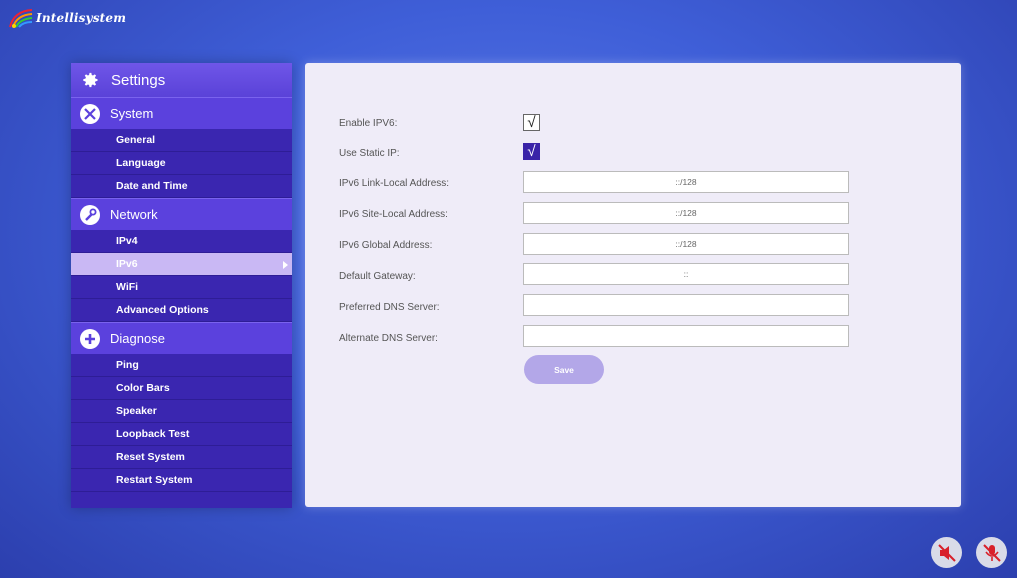 Image resolution: width=1017 pixels, height=578 pixels. Describe the element at coordinates (686, 274) in the screenshot. I see `default-gateway-field: ::` at that location.